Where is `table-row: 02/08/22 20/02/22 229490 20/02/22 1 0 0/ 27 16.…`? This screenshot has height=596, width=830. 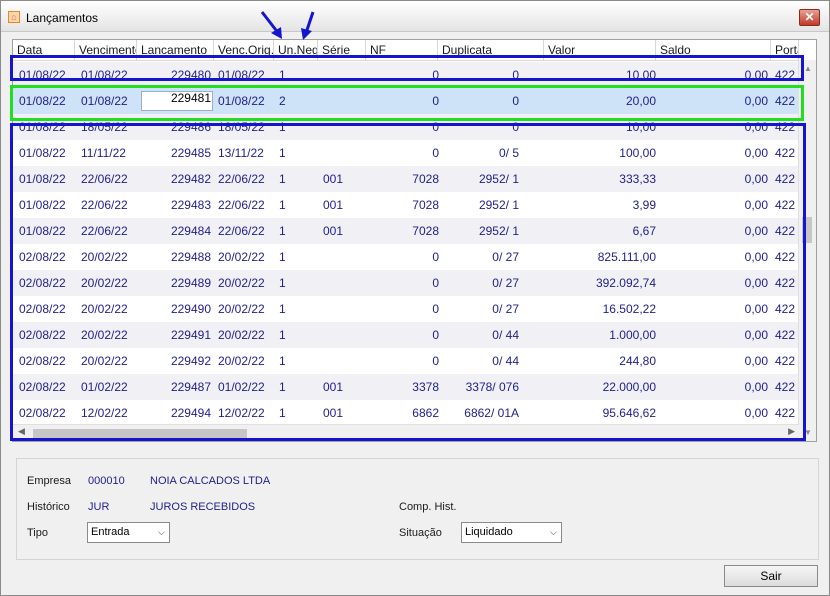 table-row: 02/08/22 20/02/22 229490 20/02/22 1 0 0/ 27 16.… is located at coordinates (406, 309).